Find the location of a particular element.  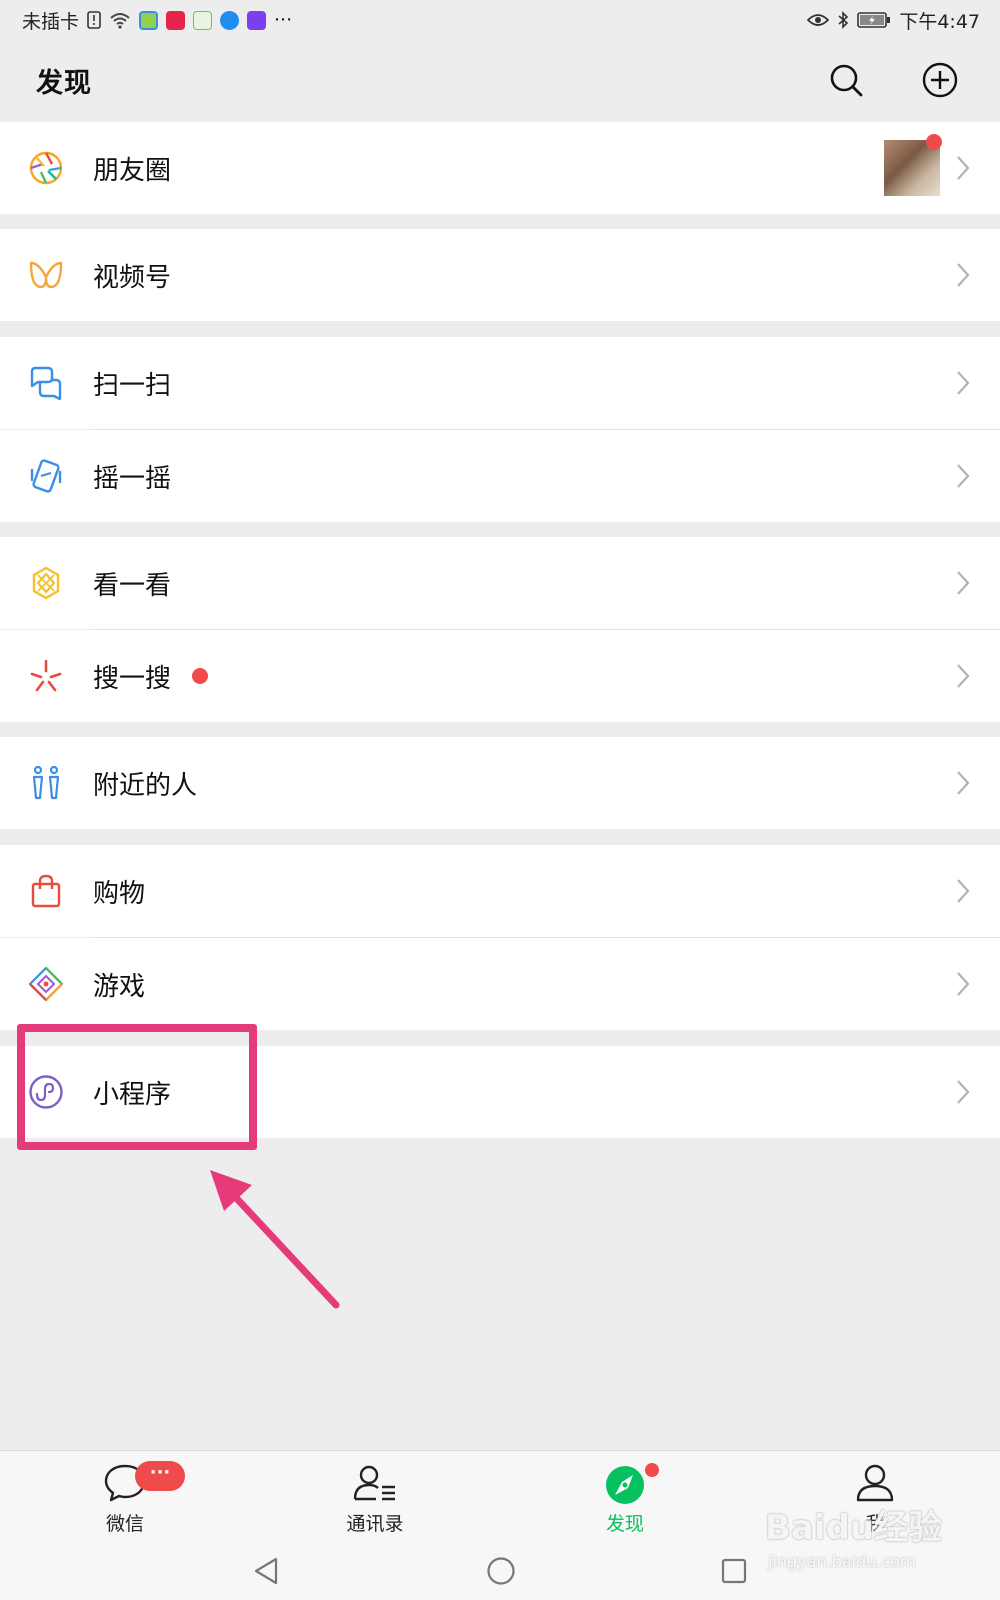

wifi-icon is located at coordinates (120, 21).